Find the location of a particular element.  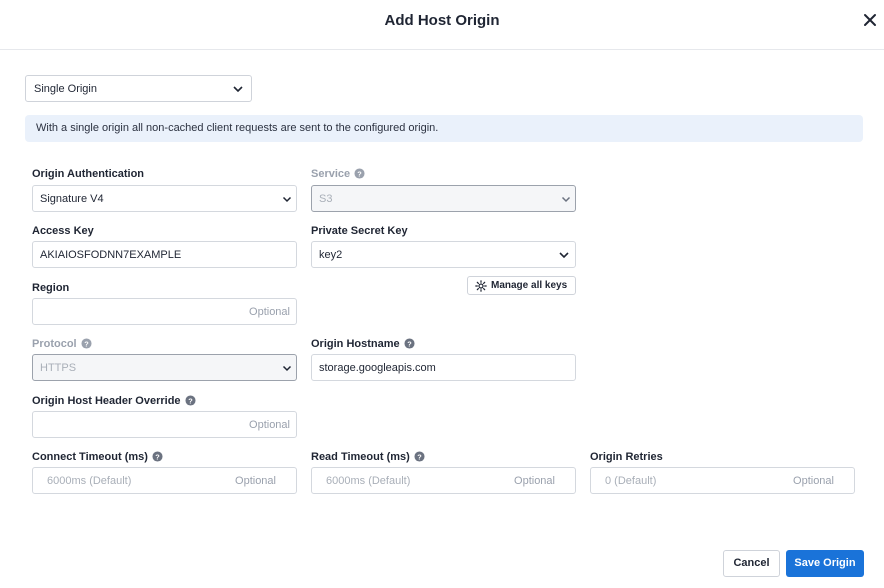

dialog-title: Add Host Origin is located at coordinates (442, 20).